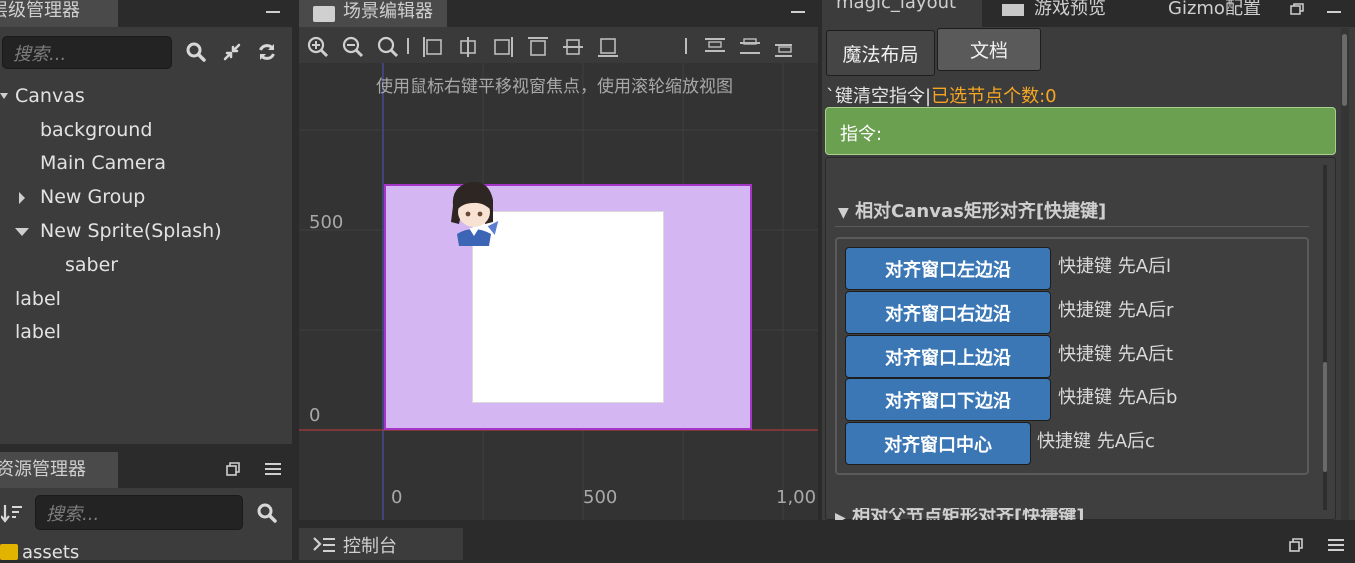  I want to click on saber-sprite, so click(473, 213).